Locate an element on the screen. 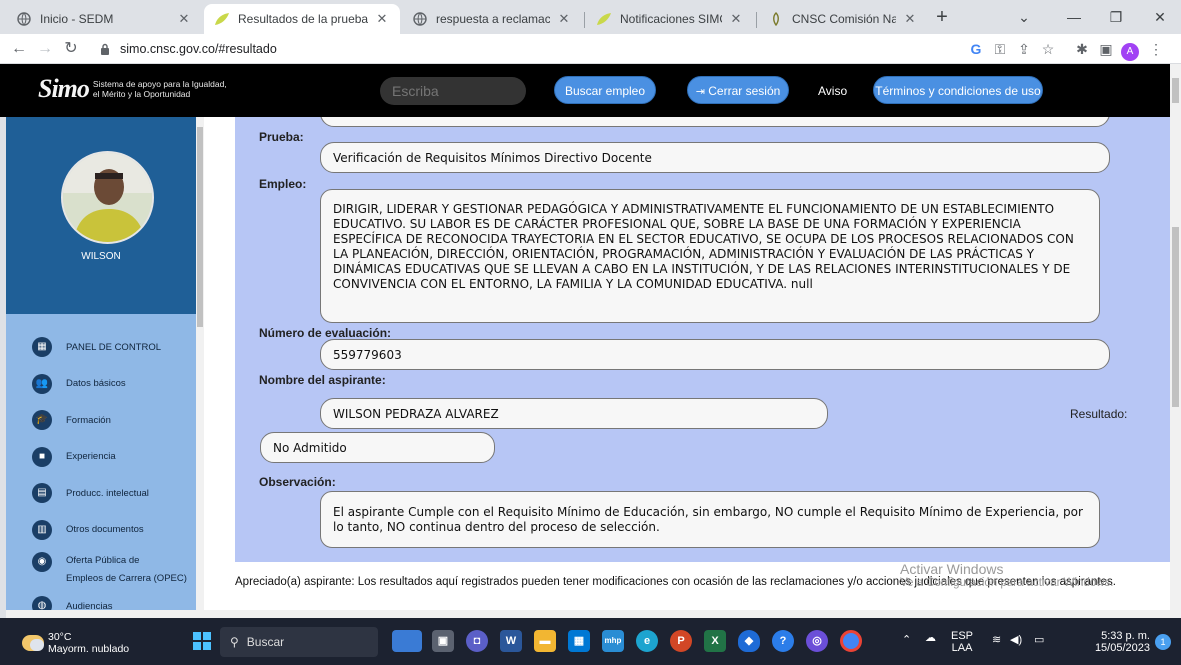 Image resolution: width=1181 pixels, height=665 pixels. content-scrollbar is located at coordinates (1175, 367).